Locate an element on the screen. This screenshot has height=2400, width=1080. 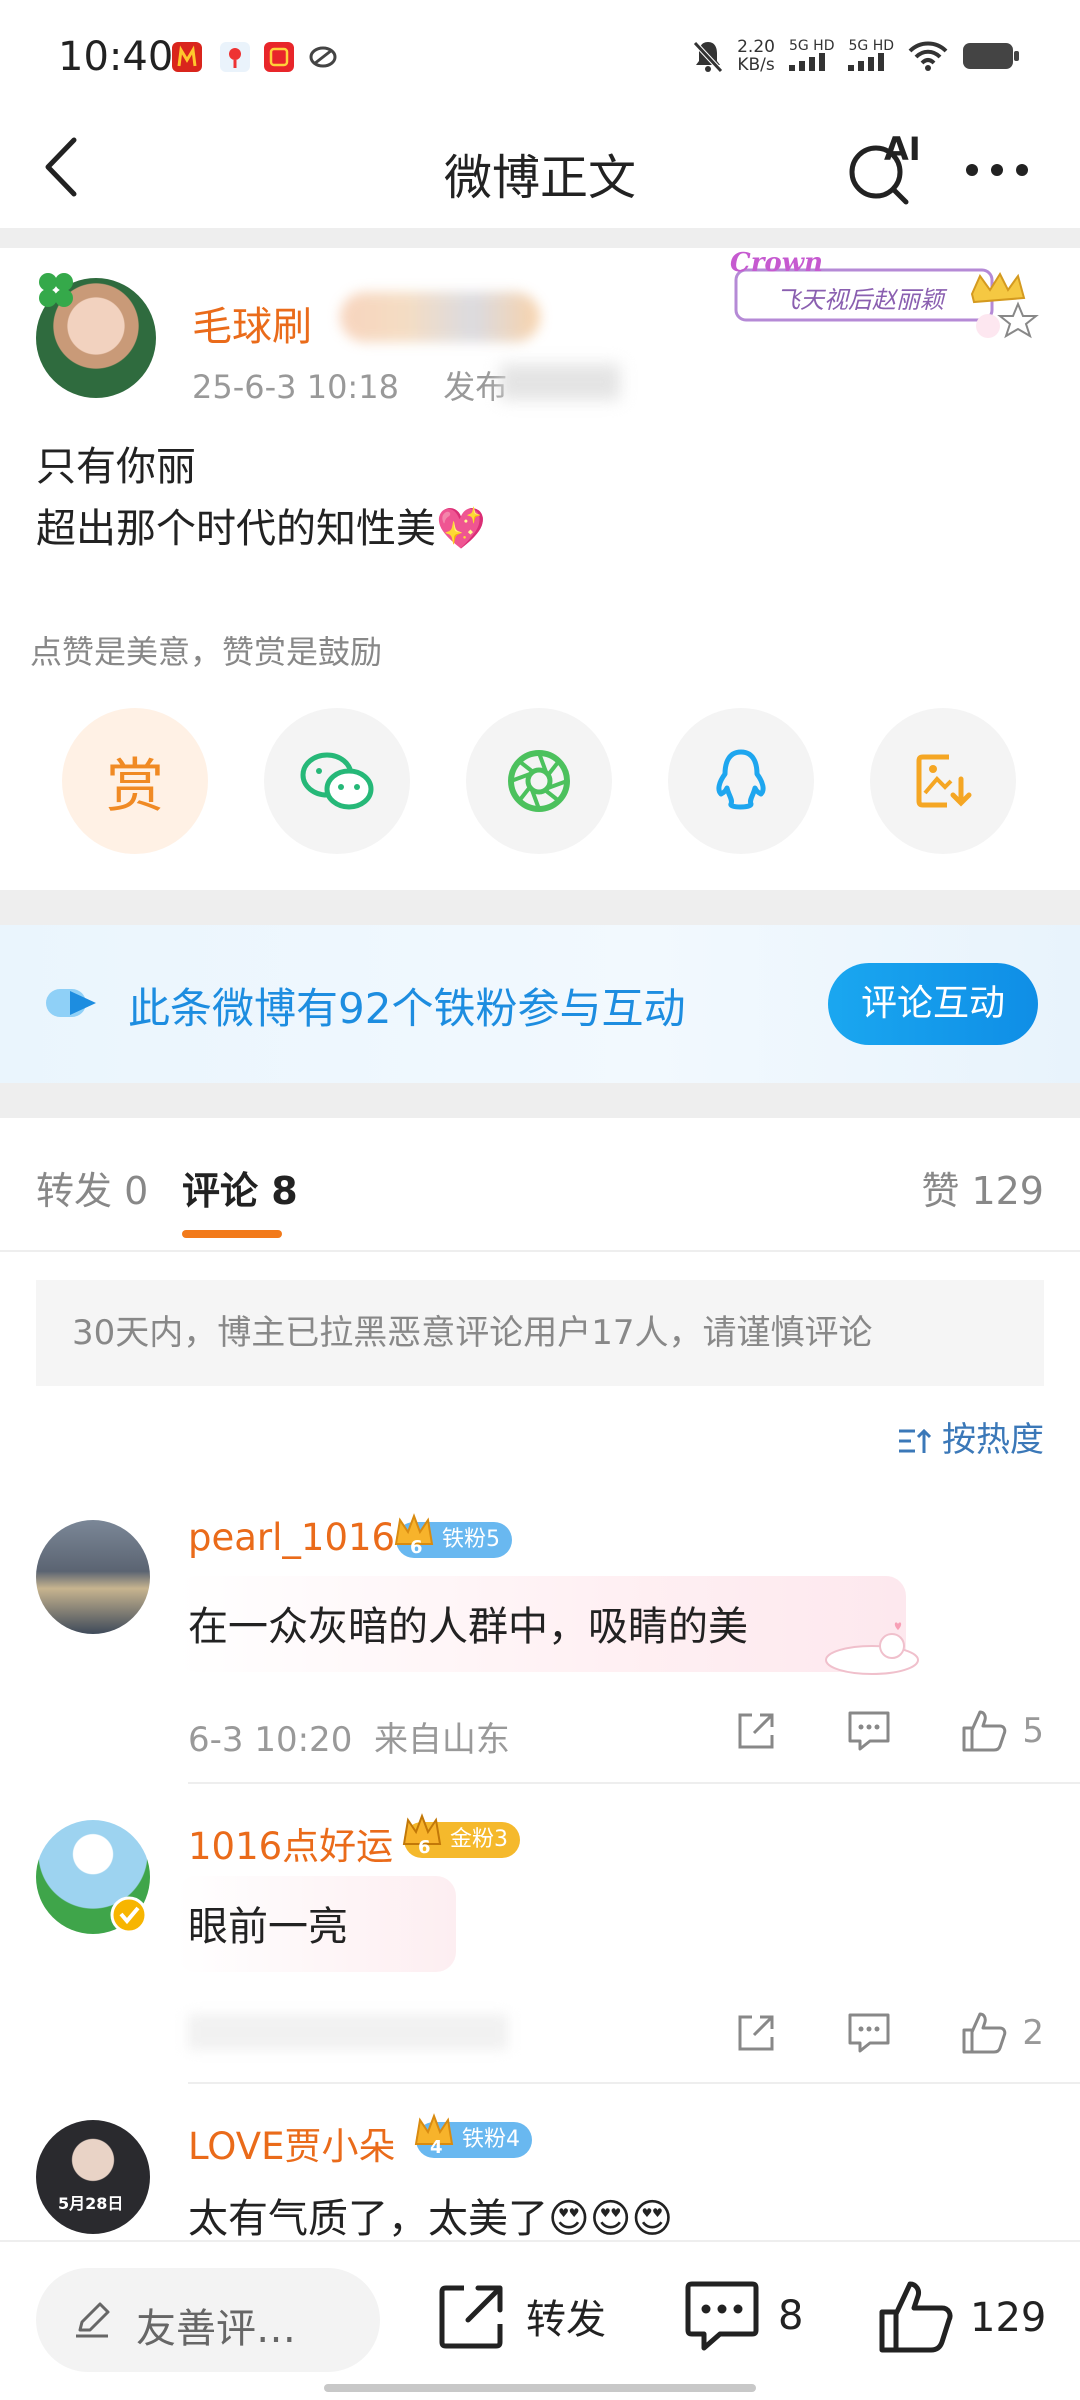
comment-meta: 6-3 10:20 来自山东 is located at coordinates (349, 1740).